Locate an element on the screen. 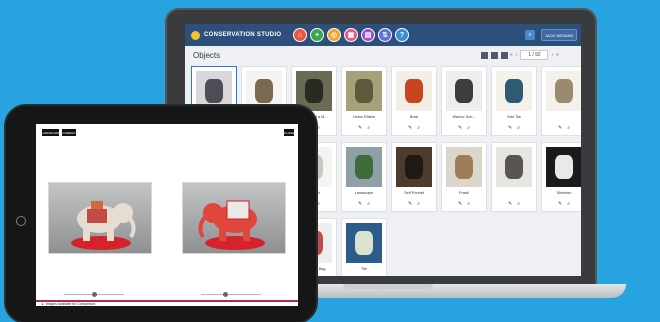 This screenshot has height=322, width=660. home-module-icon: ⌂ is located at coordinates (300, 35).